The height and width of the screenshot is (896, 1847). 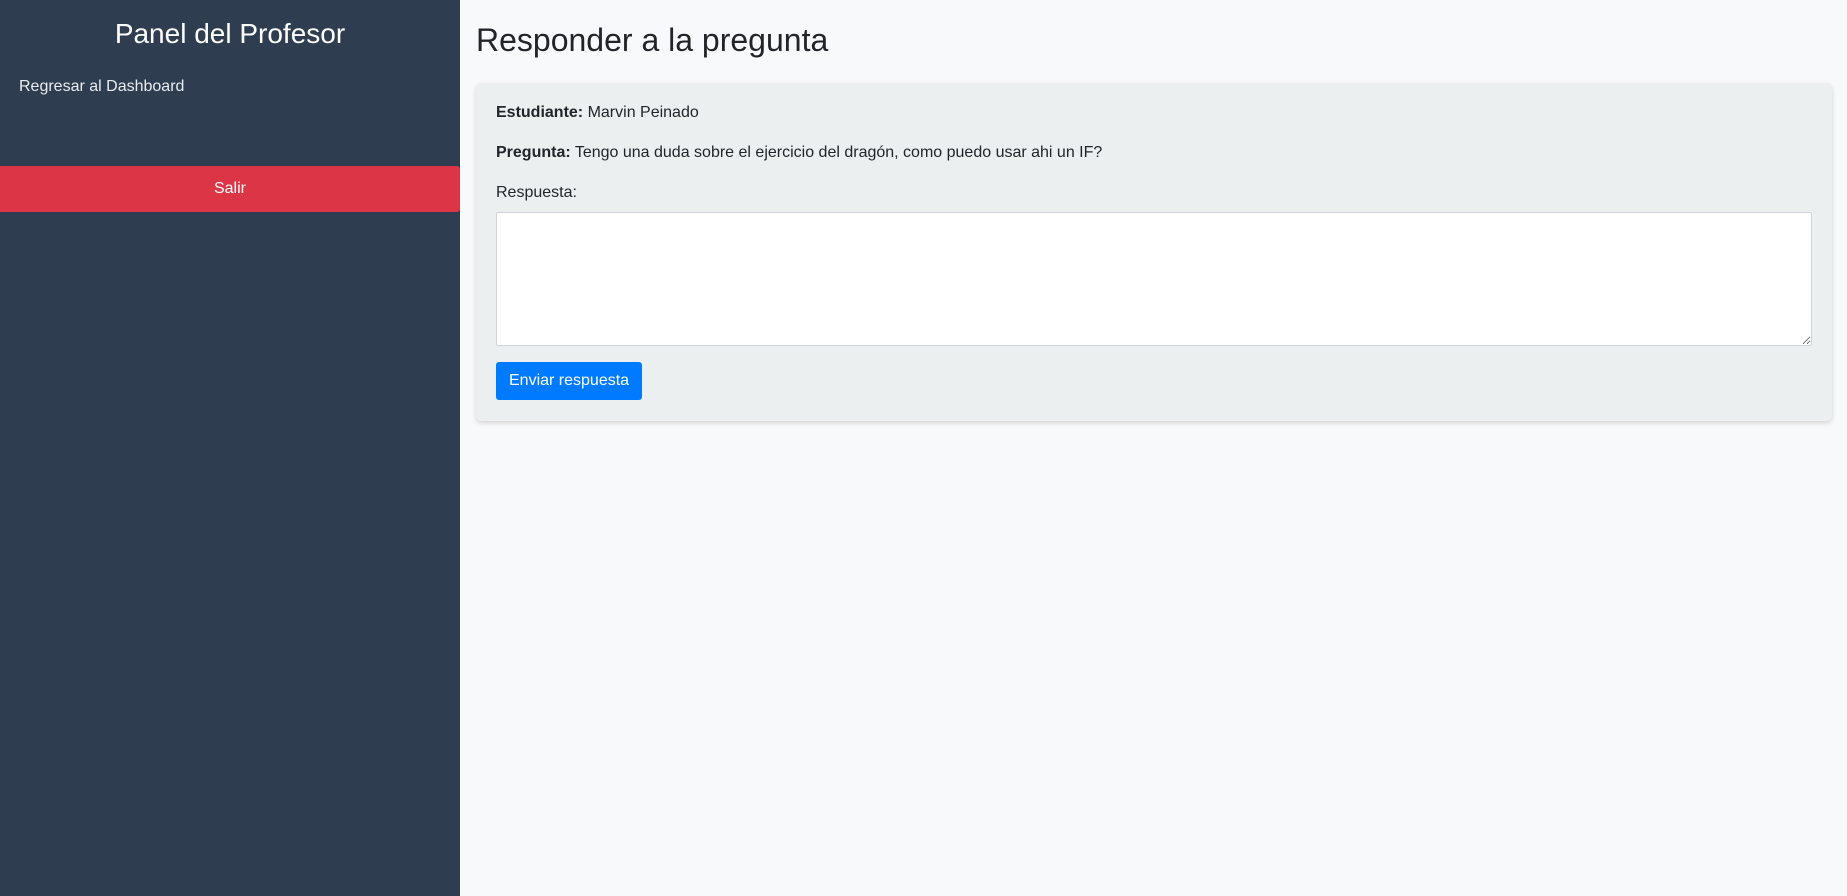 What do you see at coordinates (569, 381) in the screenshot?
I see `submit-answer-button: Enviar respuesta` at bounding box center [569, 381].